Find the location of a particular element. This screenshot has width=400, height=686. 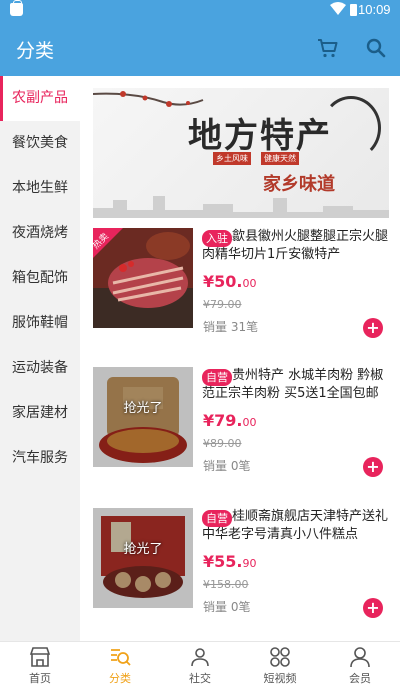

original-price: ¥158.00 is located at coordinates (226, 584).